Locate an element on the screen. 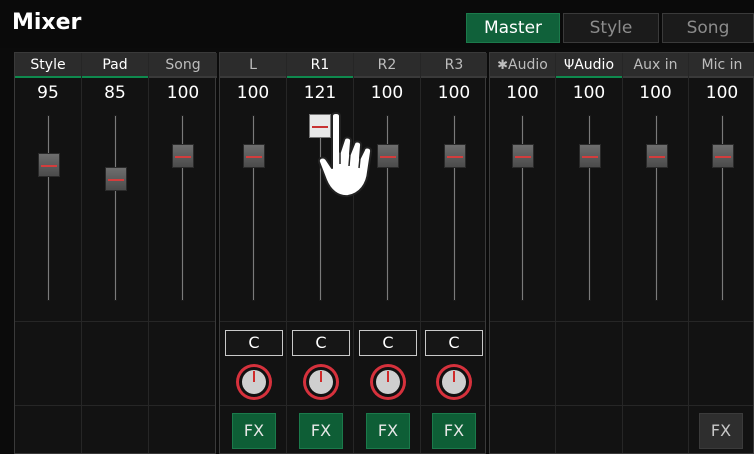  channel-usb-audio: ΨAudio 100 is located at coordinates (589, 253).